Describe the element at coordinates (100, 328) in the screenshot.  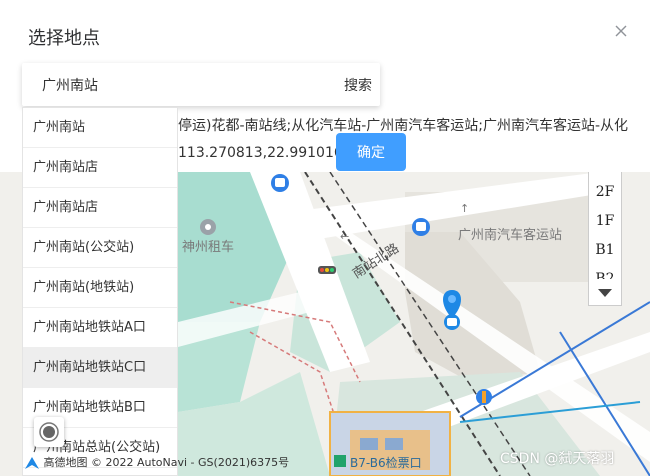
I see `suggestion-item: 广州南站地铁站A口` at that location.